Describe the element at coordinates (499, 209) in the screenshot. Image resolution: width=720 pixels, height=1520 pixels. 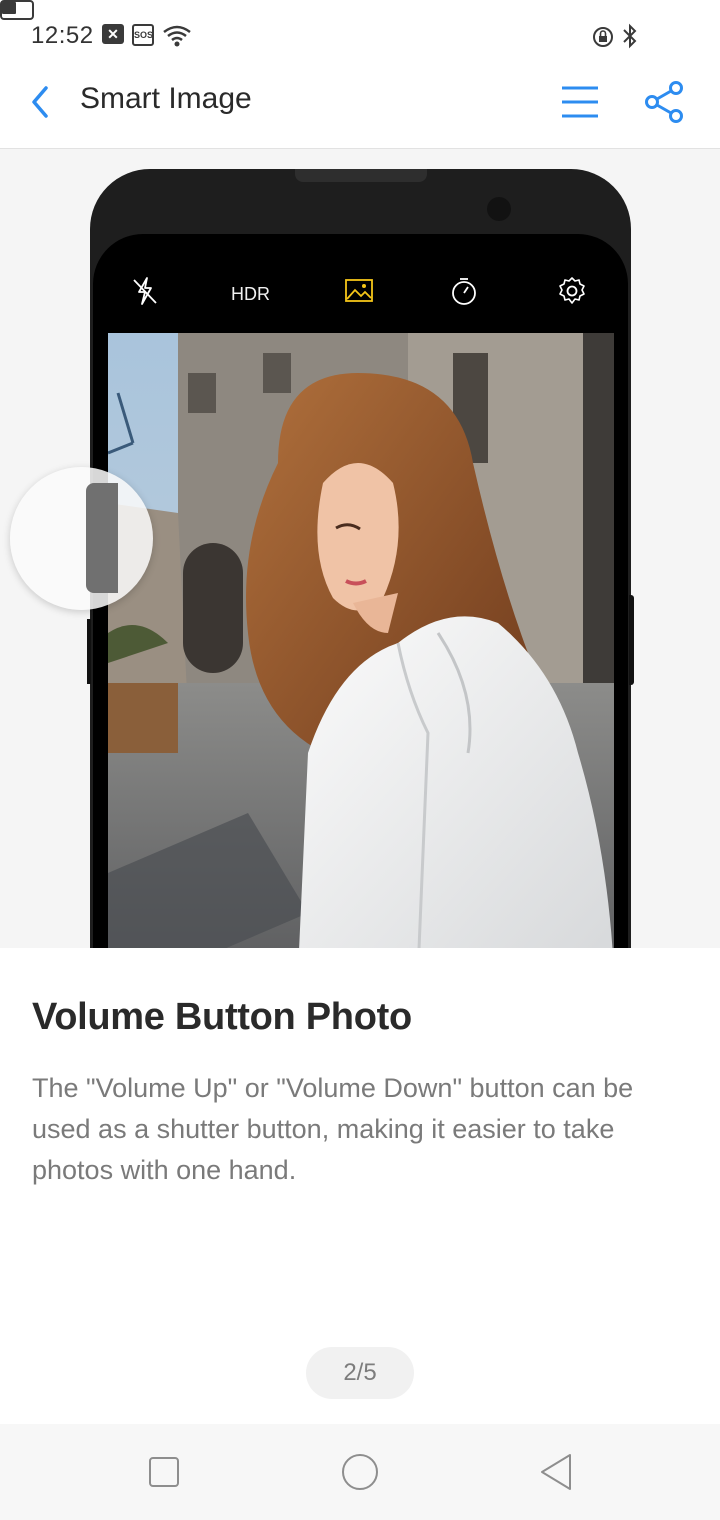
I see `front-camera-icon` at that location.